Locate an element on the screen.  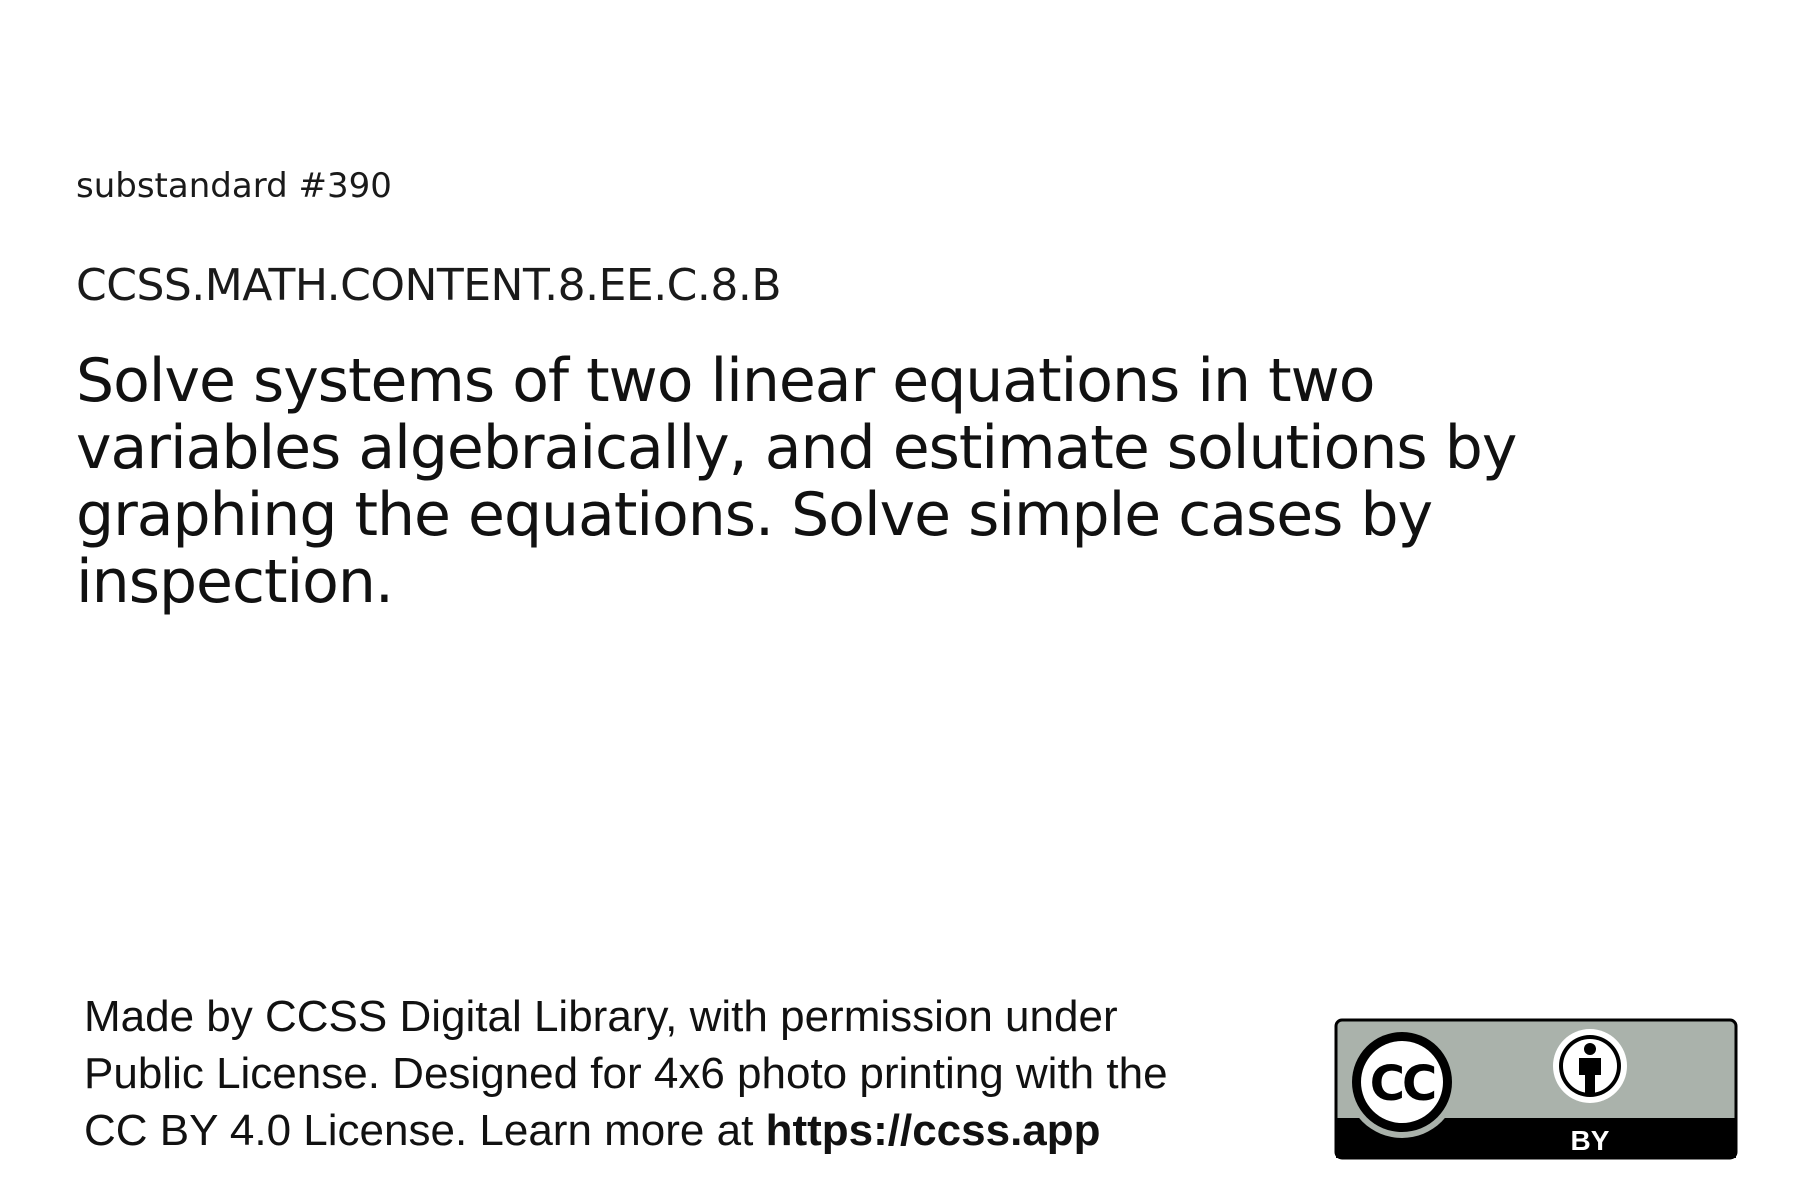
cc-text: CC is located at coordinates (1402, 1084).